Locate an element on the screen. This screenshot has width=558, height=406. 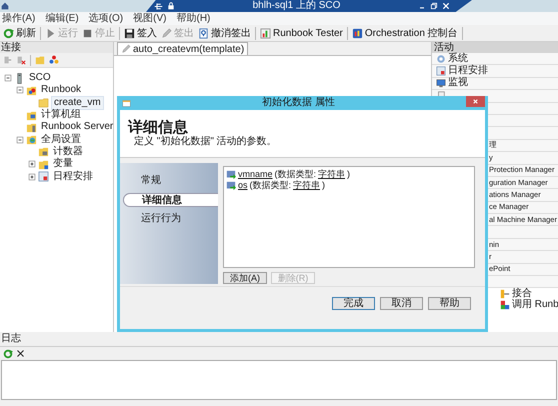
activity-item: 接合 is located at coordinates (522, 294).